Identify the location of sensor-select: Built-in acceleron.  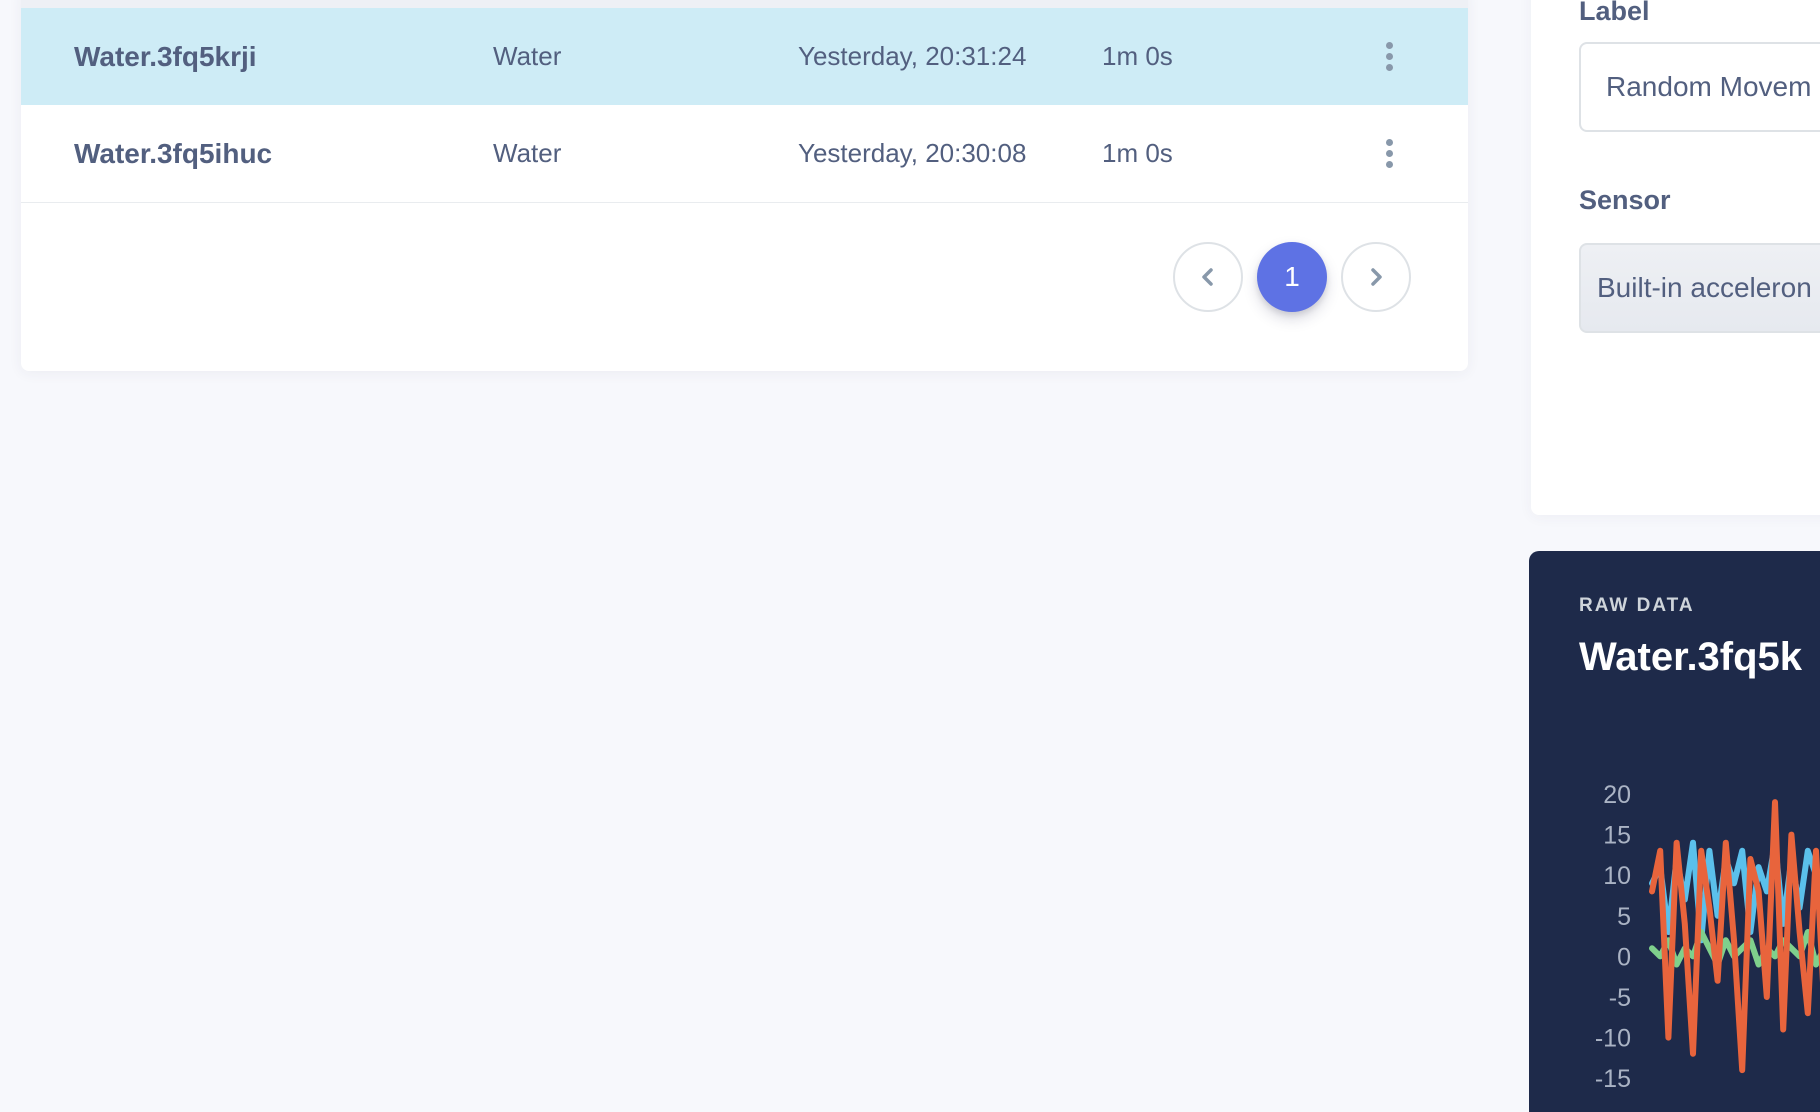
(1699, 288).